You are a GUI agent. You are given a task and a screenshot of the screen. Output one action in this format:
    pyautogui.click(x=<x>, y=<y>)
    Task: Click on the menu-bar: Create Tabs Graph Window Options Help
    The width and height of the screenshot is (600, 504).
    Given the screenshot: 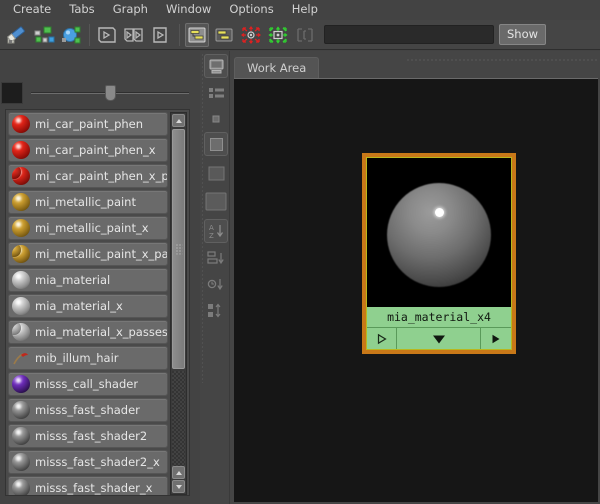 What is the action you would take?
    pyautogui.click(x=300, y=10)
    